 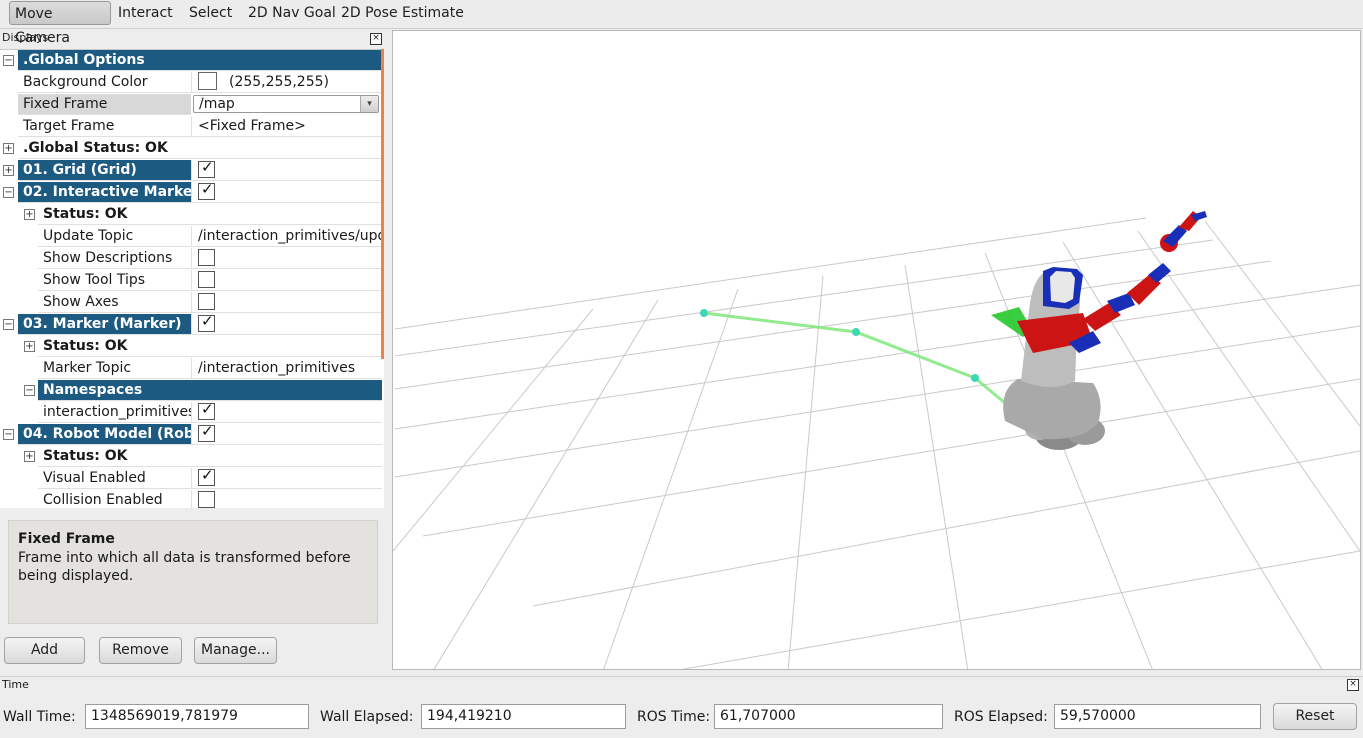 I want to click on marker-label: 03. Marker (Marker), so click(x=104, y=324).